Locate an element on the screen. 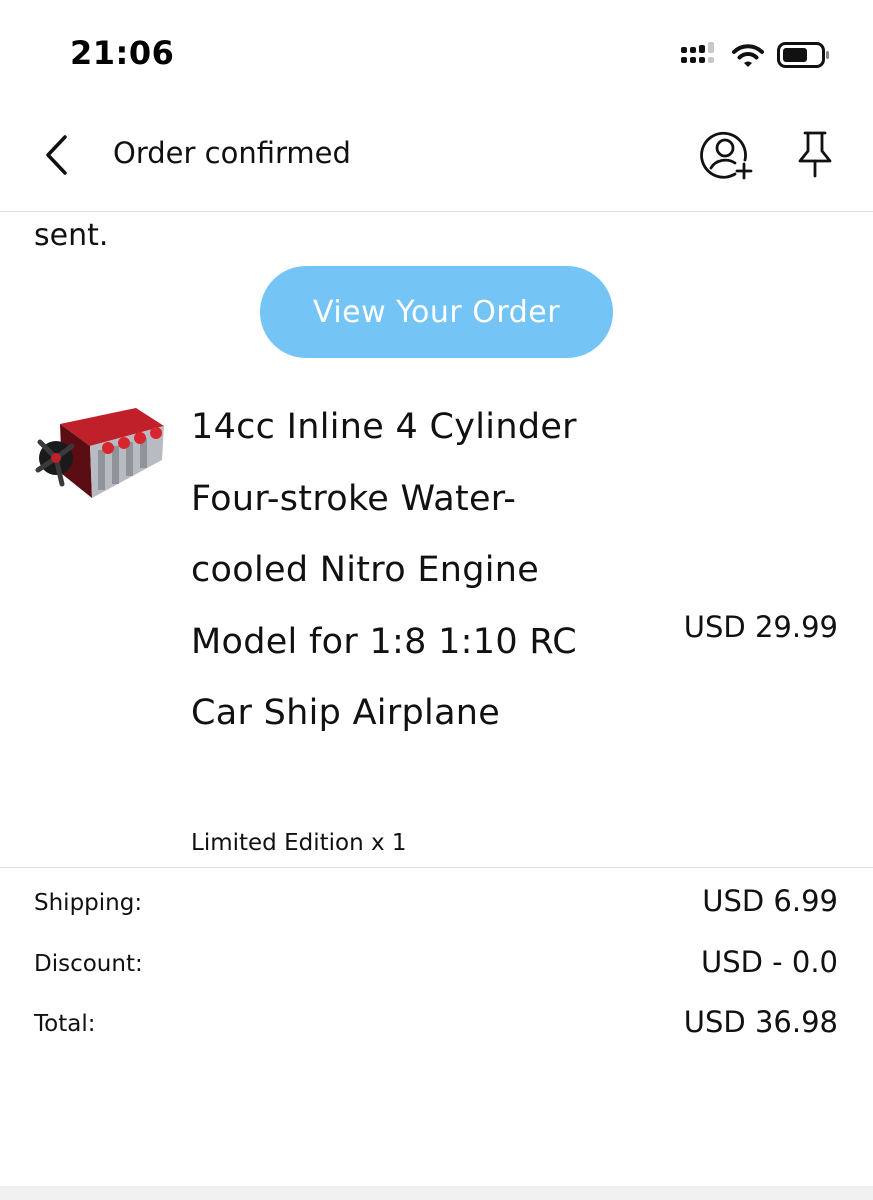 This screenshot has width=873, height=1200. add-contact-button is located at coordinates (727, 154).